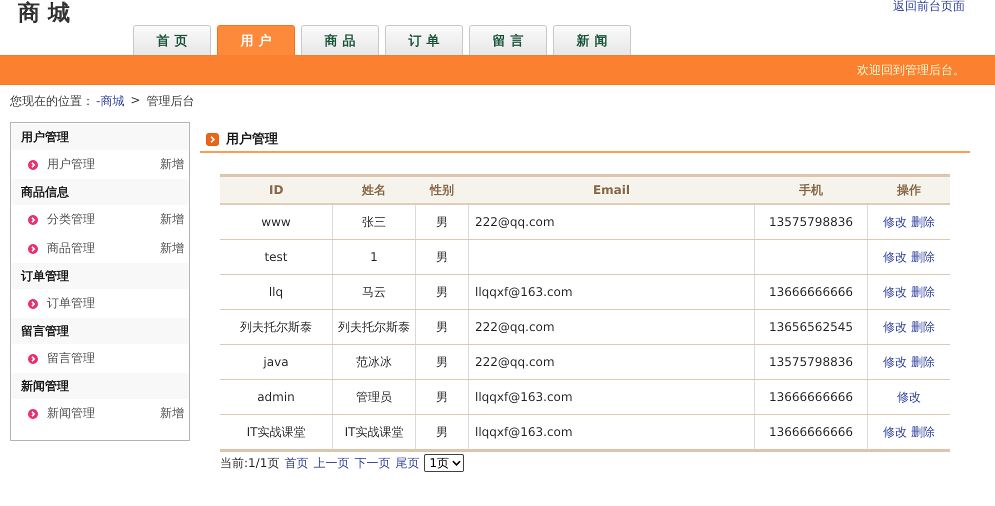 The image size is (995, 506). What do you see at coordinates (911, 70) in the screenshot?
I see `welcome-text: 欢迎回到管理后台。` at bounding box center [911, 70].